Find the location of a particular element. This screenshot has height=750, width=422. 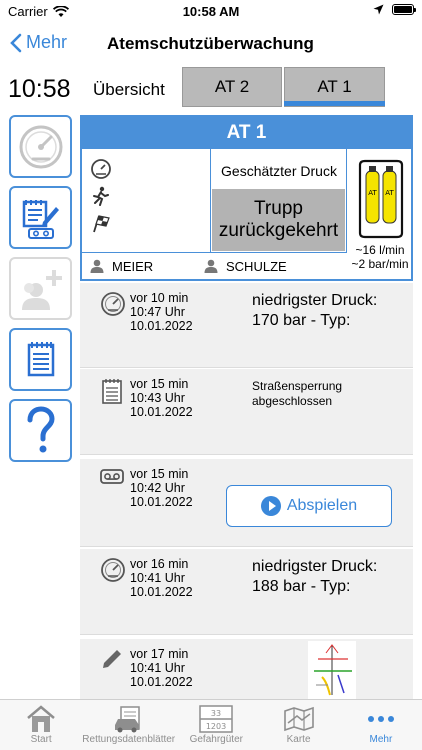

page-title: Atemschutzüberwachung is located at coordinates (210, 43).